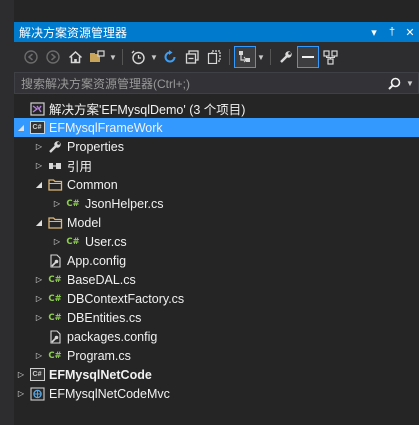 This screenshot has height=425, width=419. I want to click on preview-selected-items-icon, so click(308, 57).